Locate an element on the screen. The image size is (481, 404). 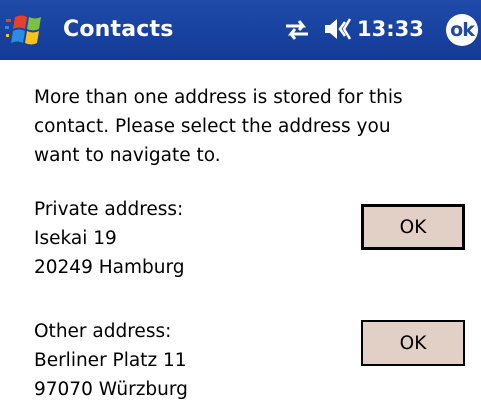
clock-time: 13:33 is located at coordinates (390, 29).